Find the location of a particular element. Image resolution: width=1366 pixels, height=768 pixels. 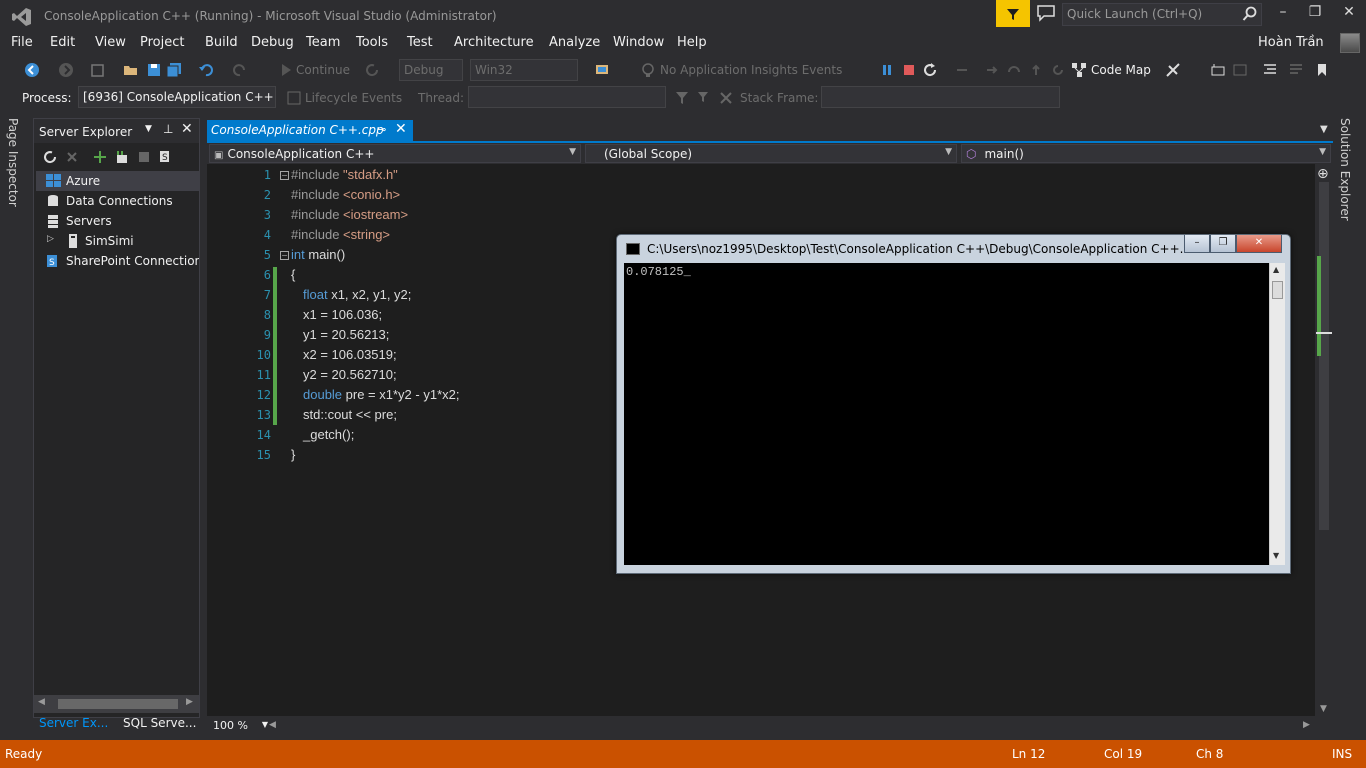

menu-tools: Tools is located at coordinates (372, 42).